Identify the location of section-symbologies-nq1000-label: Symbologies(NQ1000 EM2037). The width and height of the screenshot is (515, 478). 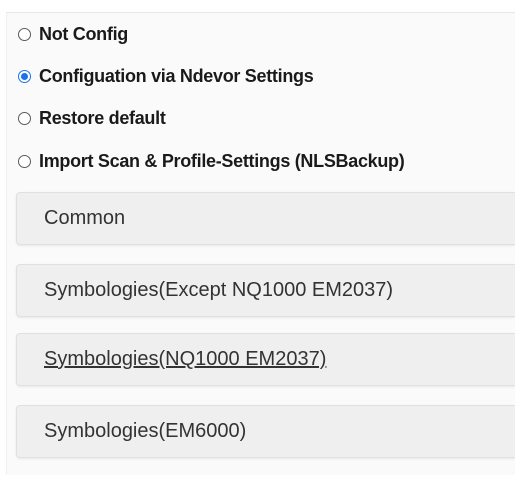
(185, 359).